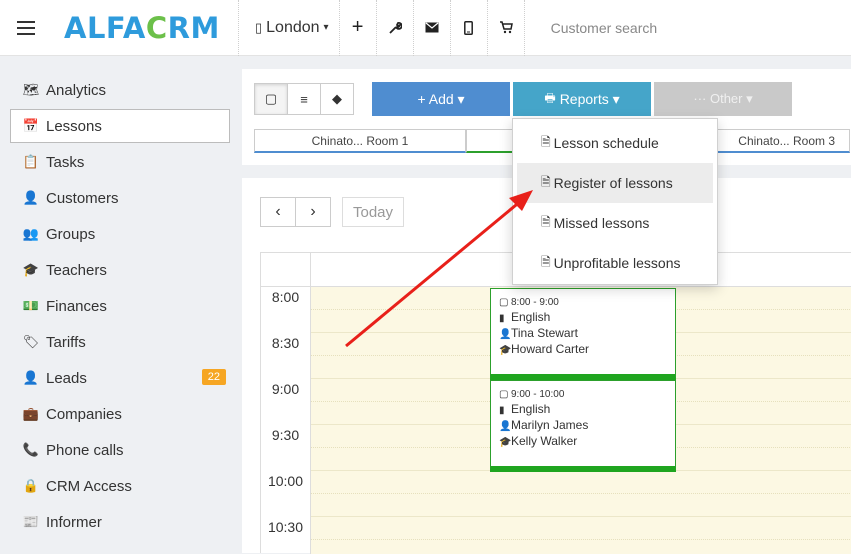  Describe the element at coordinates (538, 394) in the screenshot. I see `lesson-time: 9:00 - 10:00` at that location.